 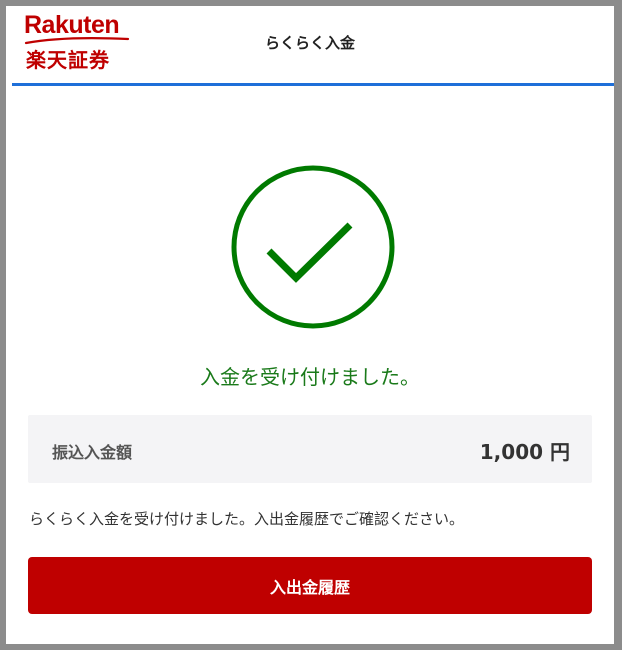 I want to click on page-title: らくらく入金, so click(x=309, y=43).